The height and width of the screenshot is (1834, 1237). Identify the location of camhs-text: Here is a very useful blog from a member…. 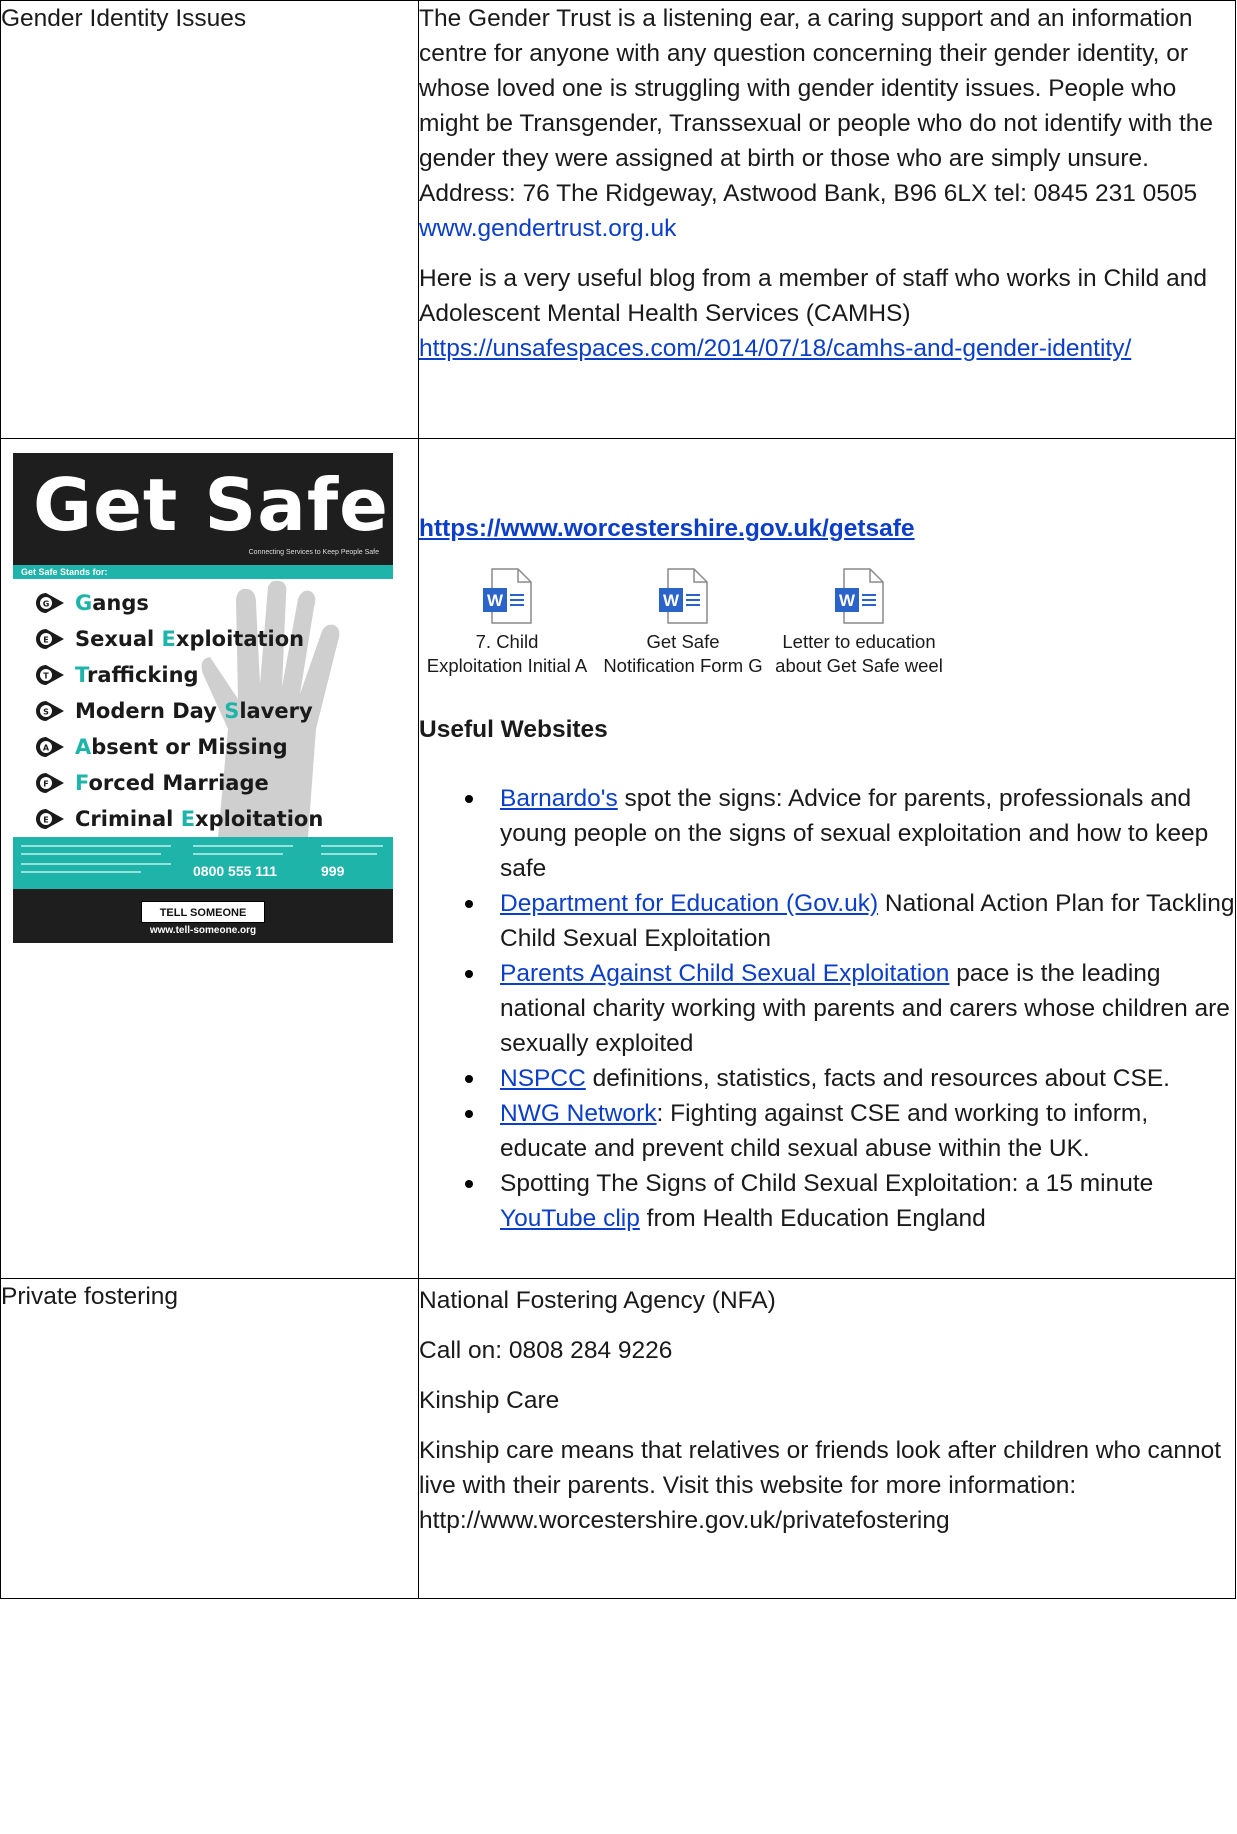
(813, 296).